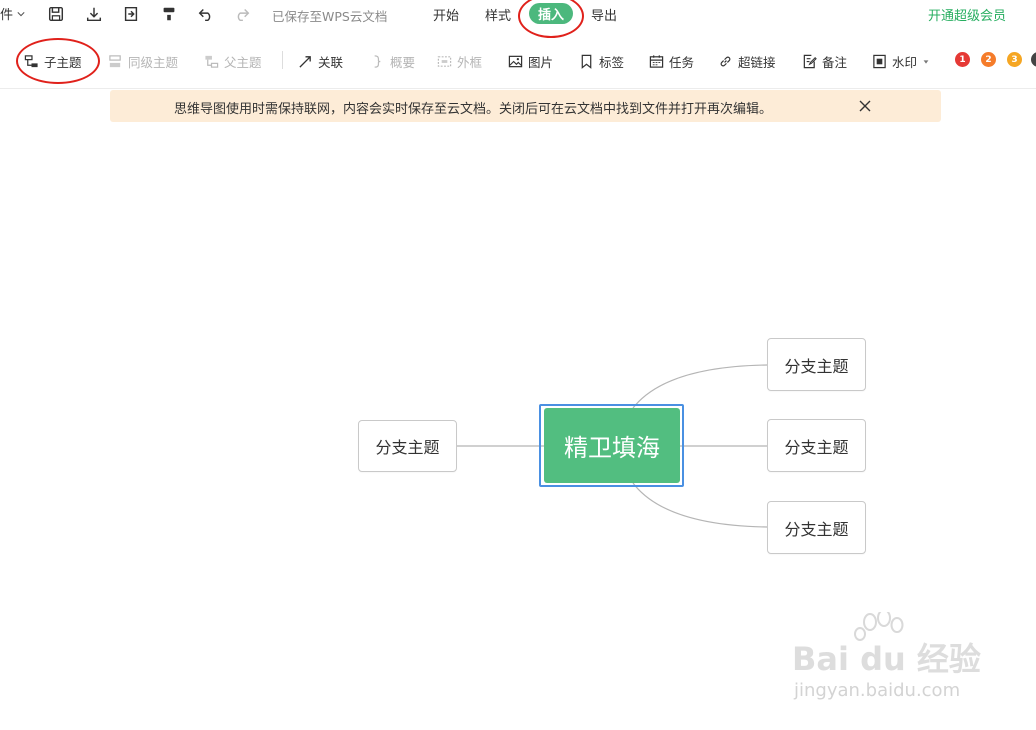  What do you see at coordinates (470, 62) in the screenshot?
I see `boundary-label: 外框` at bounding box center [470, 62].